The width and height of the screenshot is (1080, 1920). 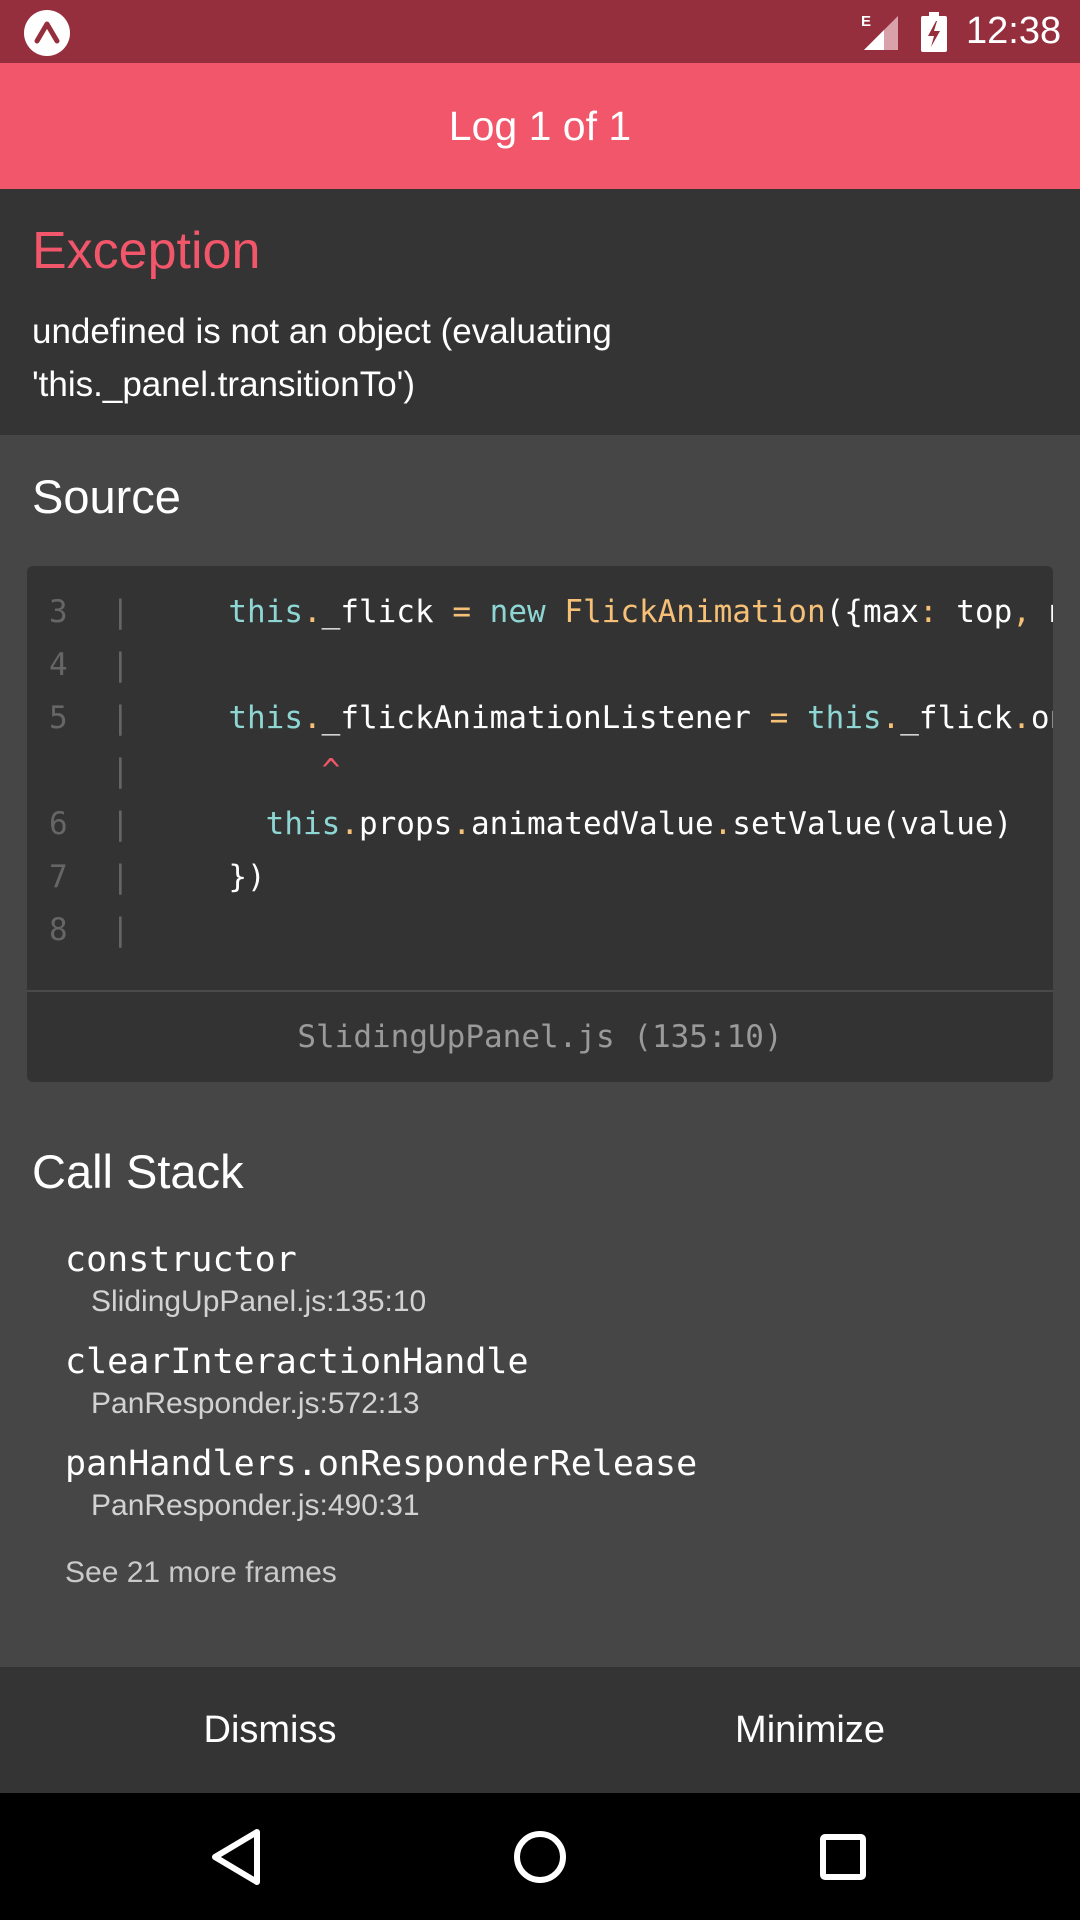 What do you see at coordinates (322, 331) in the screenshot?
I see `exception-message-line: undefined is not an object (evaluating` at bounding box center [322, 331].